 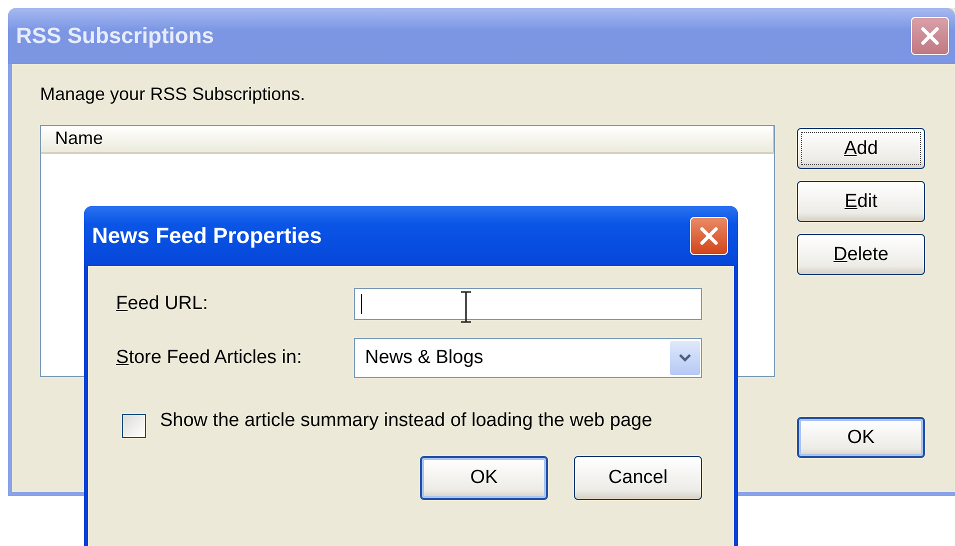 What do you see at coordinates (407, 139) in the screenshot?
I see `column-header: Name` at bounding box center [407, 139].